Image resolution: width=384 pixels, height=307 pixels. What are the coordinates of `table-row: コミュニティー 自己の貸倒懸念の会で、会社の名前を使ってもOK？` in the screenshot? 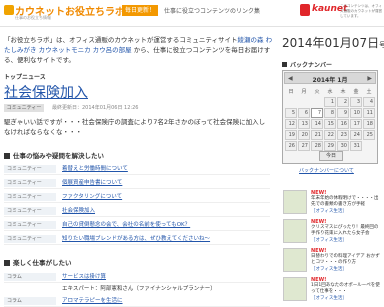 It's located at (137, 225).